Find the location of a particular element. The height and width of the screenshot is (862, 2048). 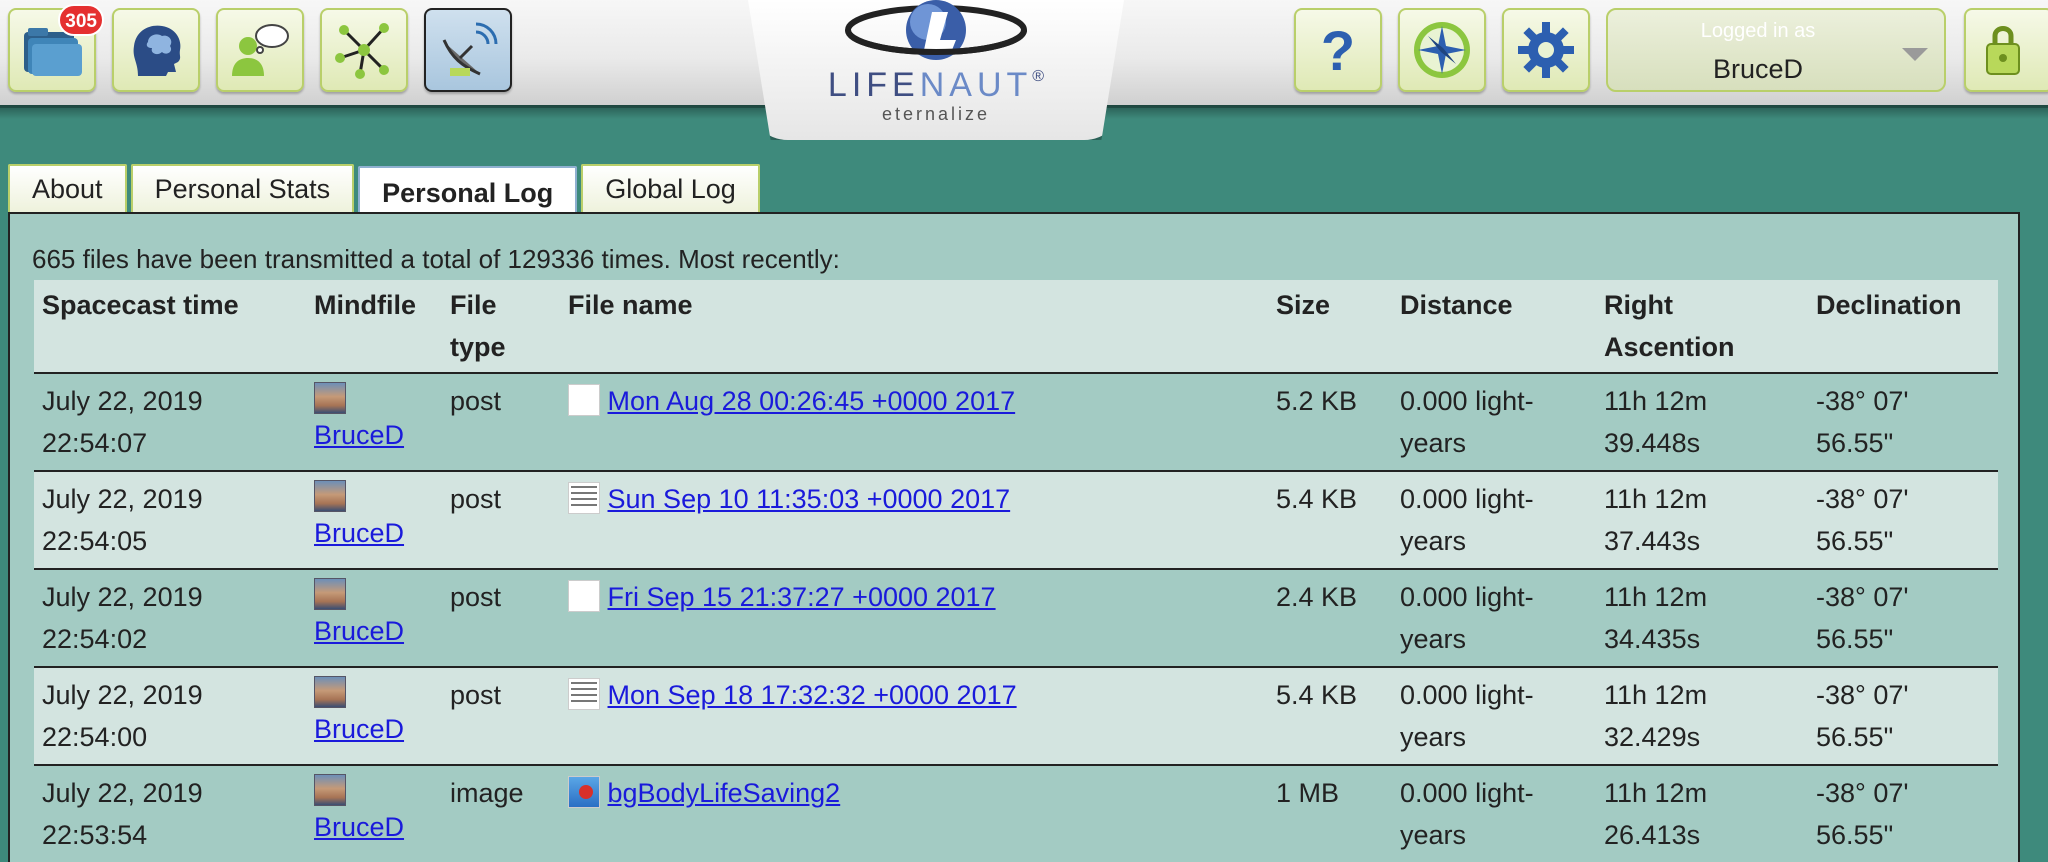

file-name-cell: bgBodyLifeSaving2 is located at coordinates (914, 813).